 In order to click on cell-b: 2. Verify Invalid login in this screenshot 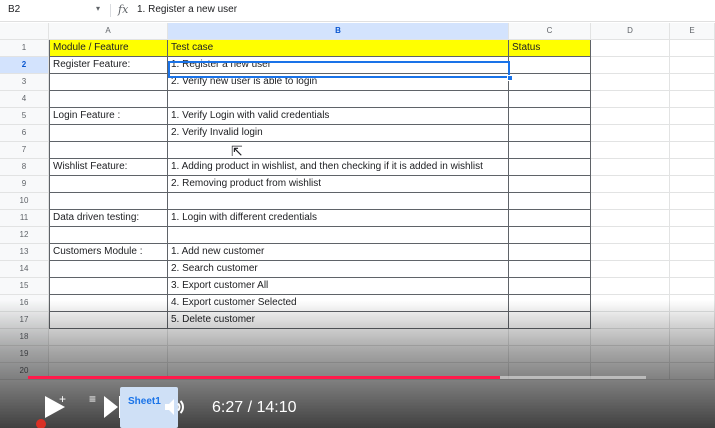, I will do `click(338, 133)`.